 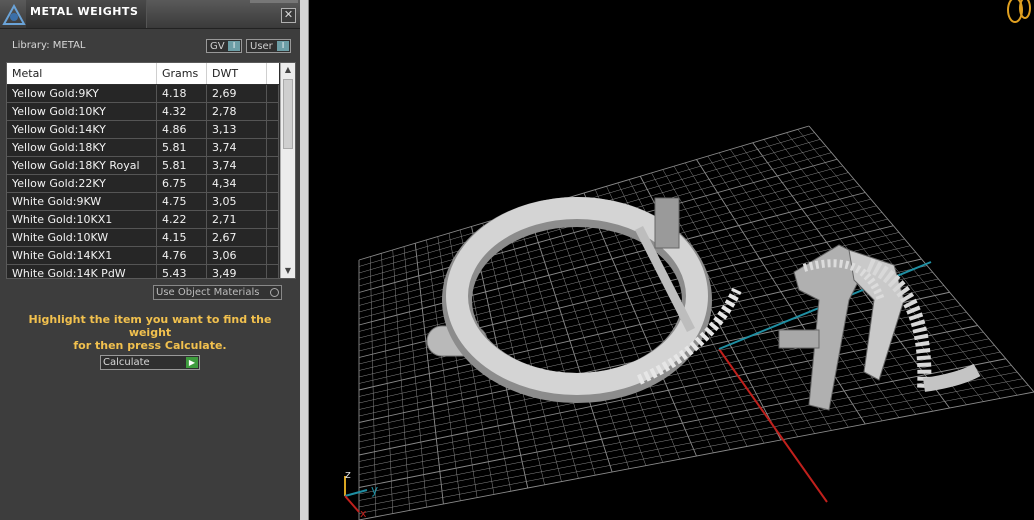 What do you see at coordinates (304, 260) in the screenshot?
I see `panel-splitter` at bounding box center [304, 260].